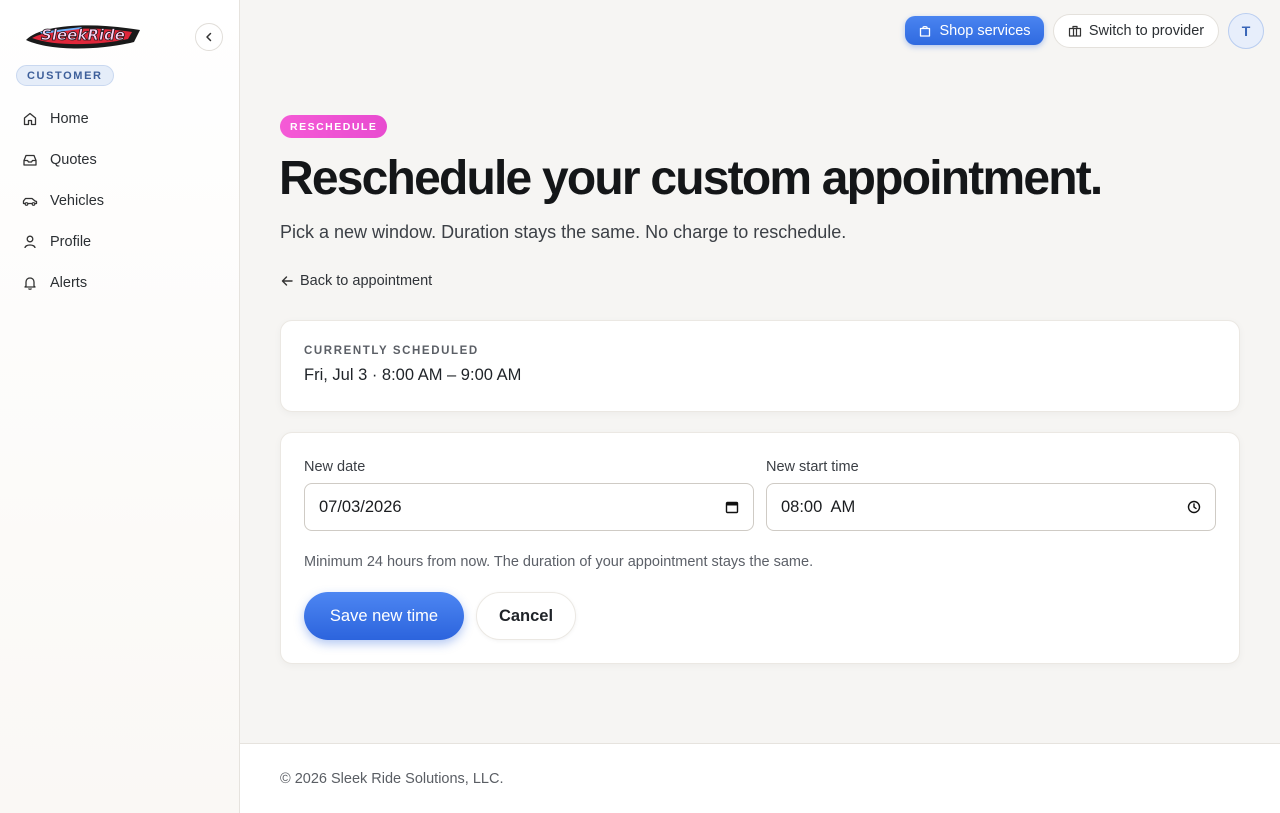 Image resolution: width=1280 pixels, height=813 pixels. Describe the element at coordinates (71, 241) in the screenshot. I see `sidebar-item-label: Profile` at that location.